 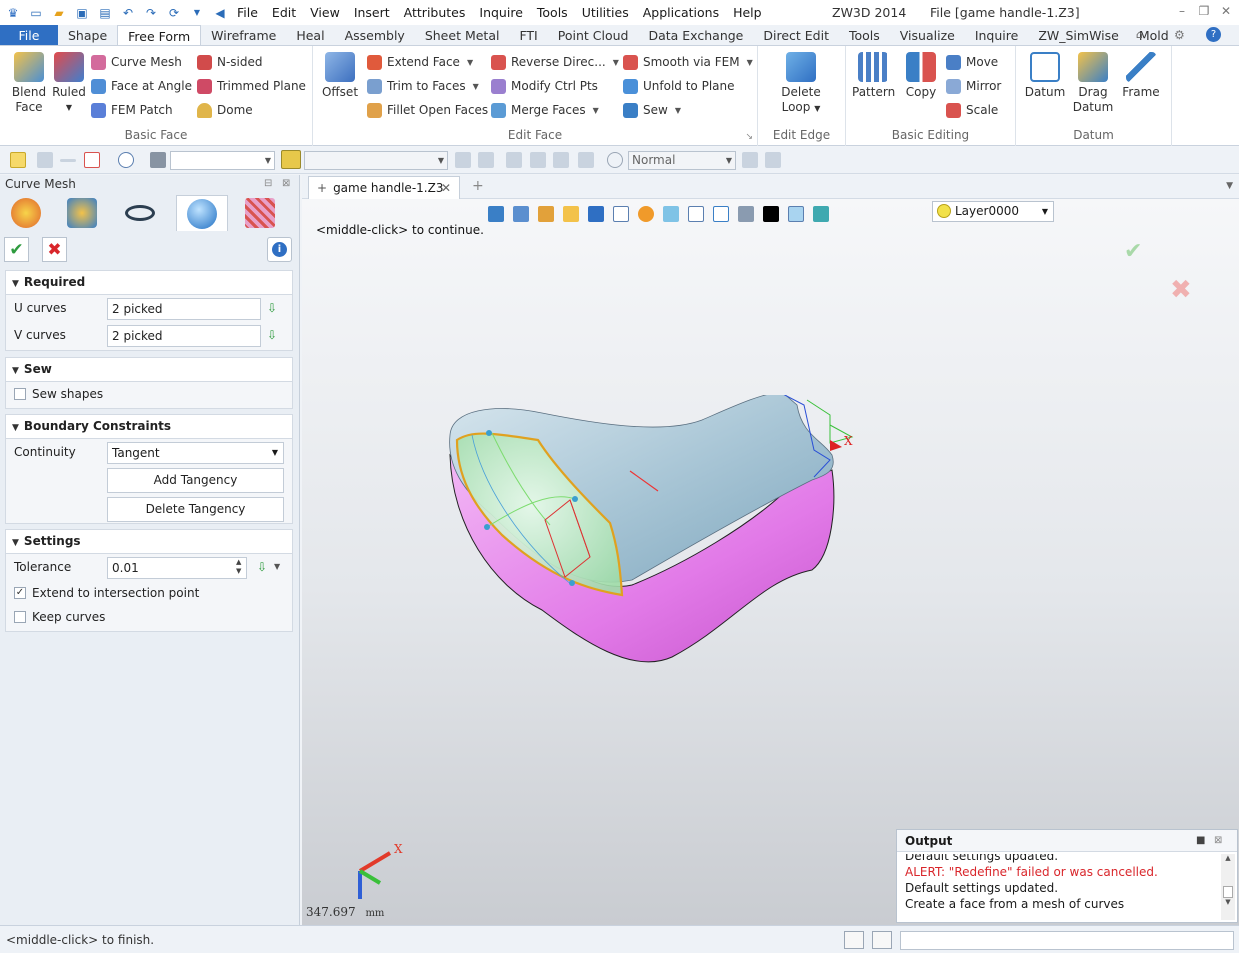 I want to click on pick-arrow-icon, so click(x=18, y=160).